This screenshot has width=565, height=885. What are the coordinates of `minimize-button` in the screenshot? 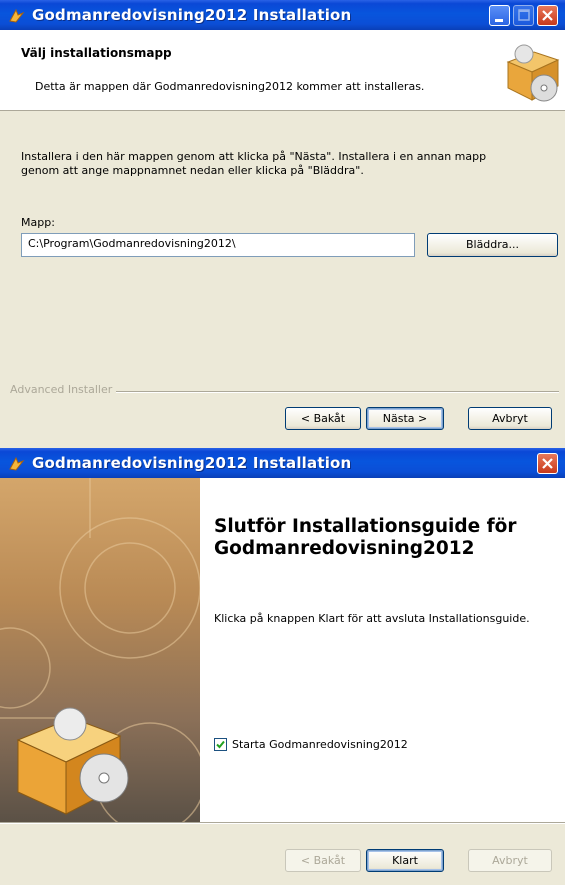 It's located at (499, 15).